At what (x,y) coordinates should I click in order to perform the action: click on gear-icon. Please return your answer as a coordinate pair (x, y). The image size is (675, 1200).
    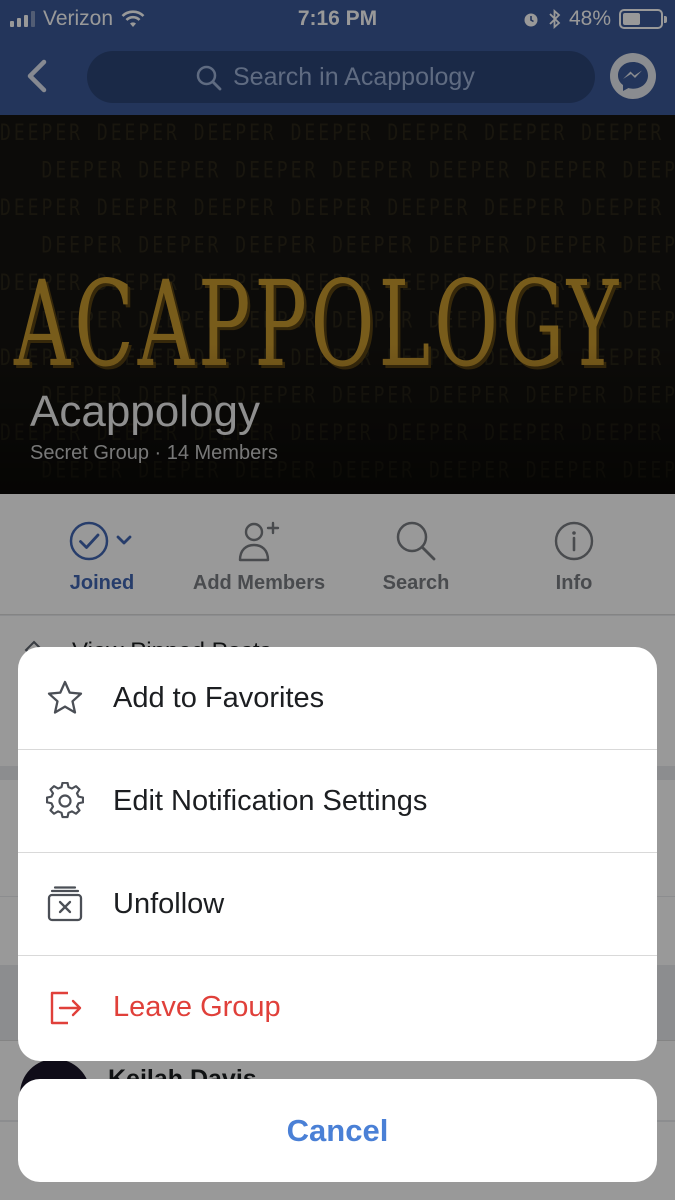
    Looking at the image, I should click on (65, 800).